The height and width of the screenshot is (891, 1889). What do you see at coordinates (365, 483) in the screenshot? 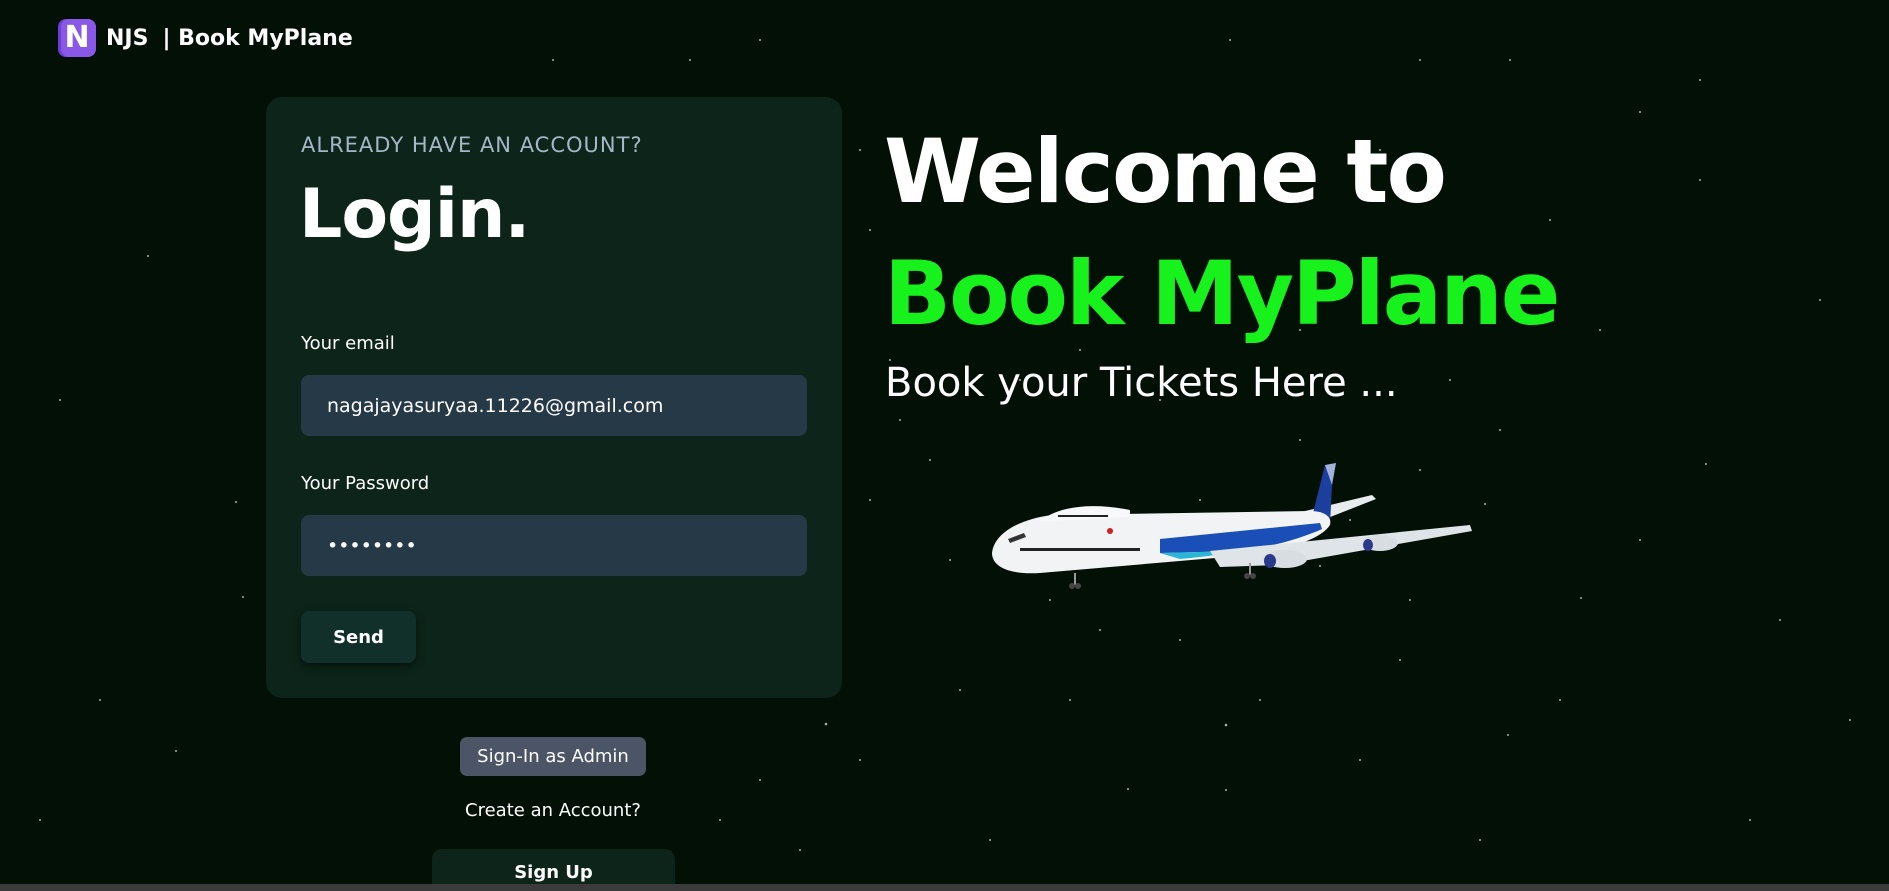
I see `password-label: Your Password` at bounding box center [365, 483].